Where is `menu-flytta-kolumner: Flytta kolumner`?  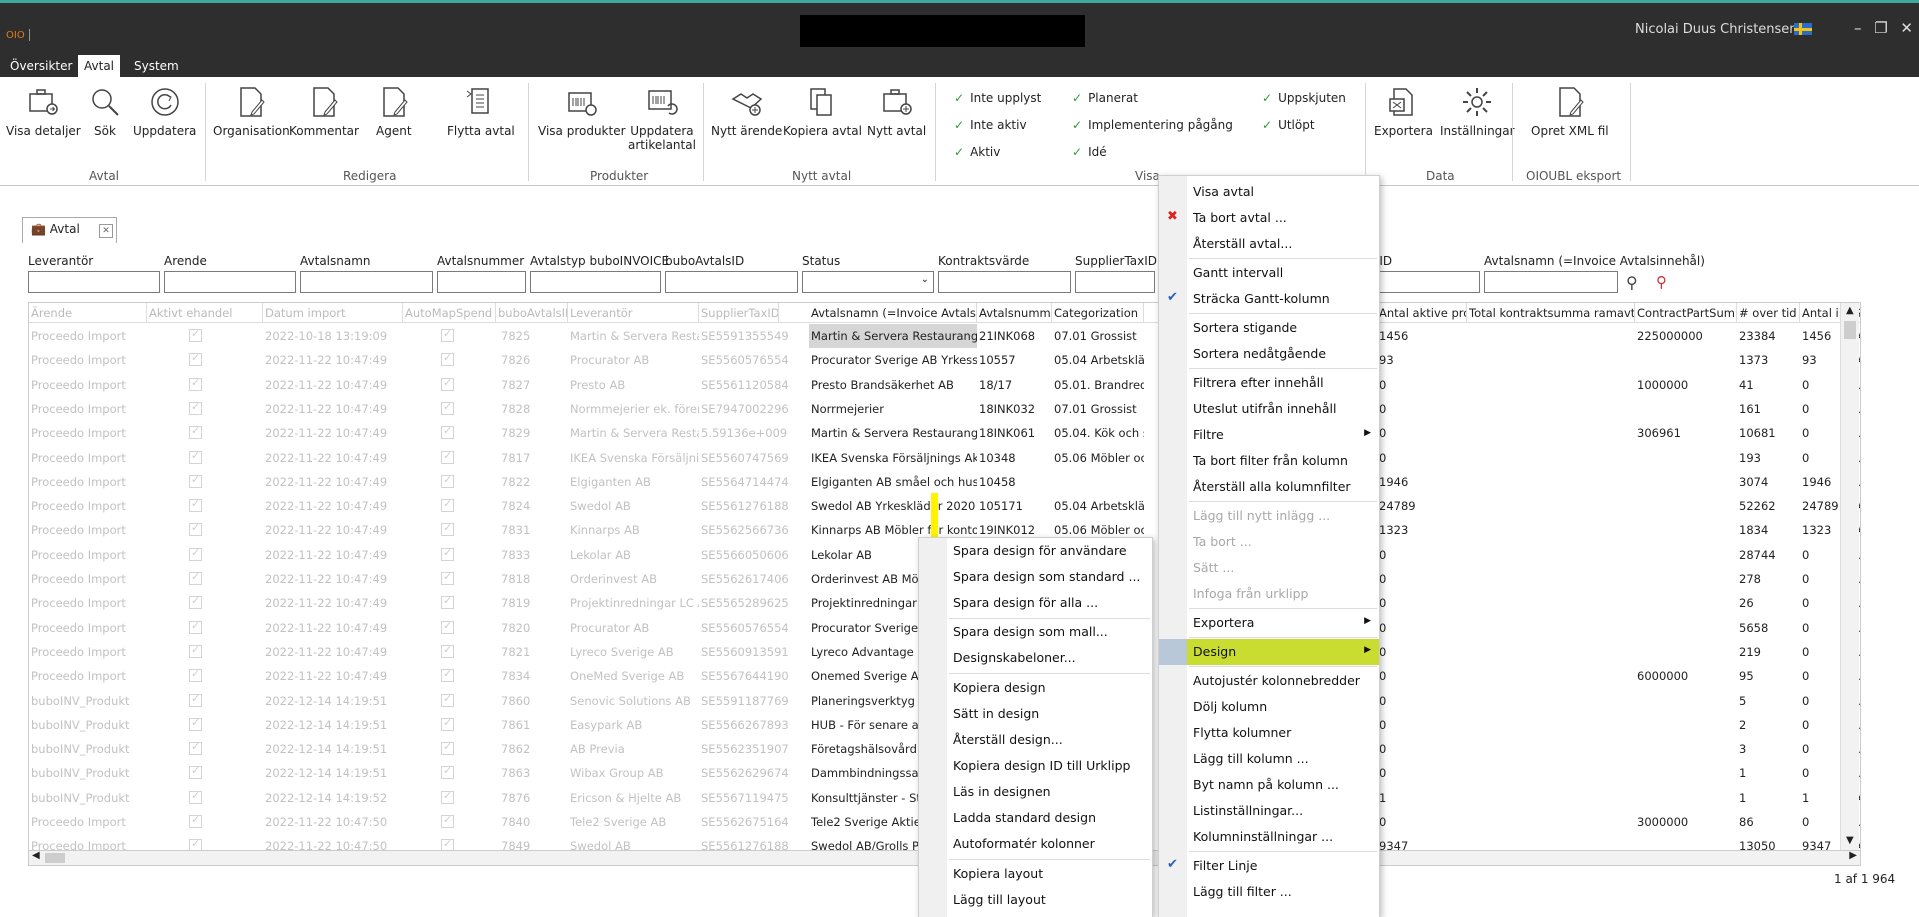
menu-flytta-kolumner: Flytta kolumner is located at coordinates (1269, 733).